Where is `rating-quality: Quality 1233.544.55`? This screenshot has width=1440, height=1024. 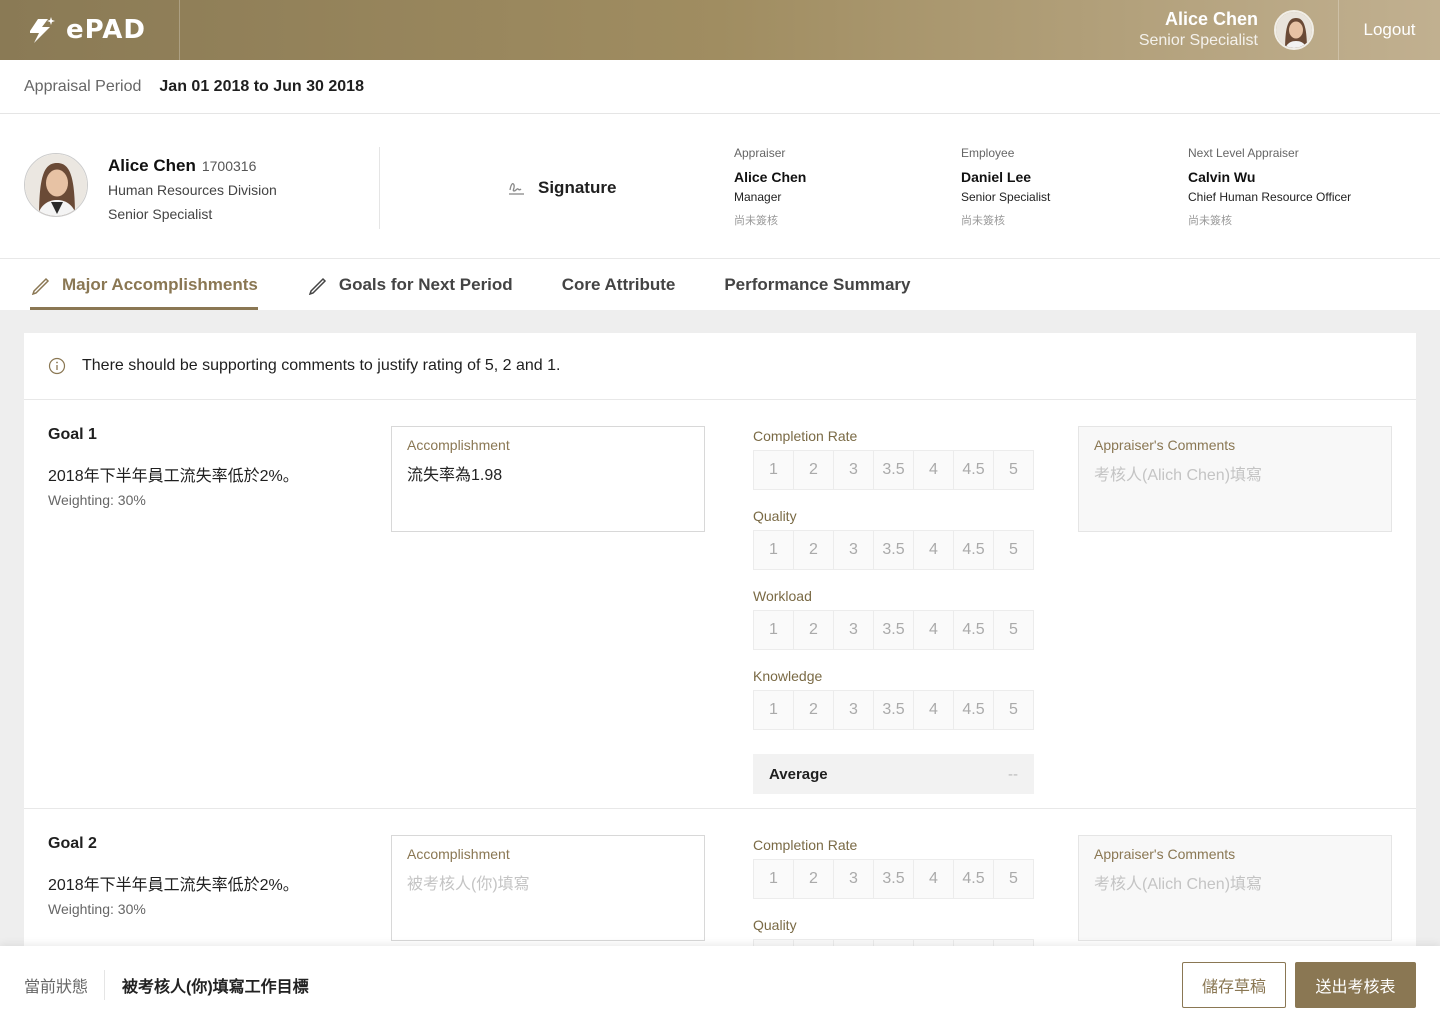
rating-quality: Quality 1233.544.55 is located at coordinates (893, 548).